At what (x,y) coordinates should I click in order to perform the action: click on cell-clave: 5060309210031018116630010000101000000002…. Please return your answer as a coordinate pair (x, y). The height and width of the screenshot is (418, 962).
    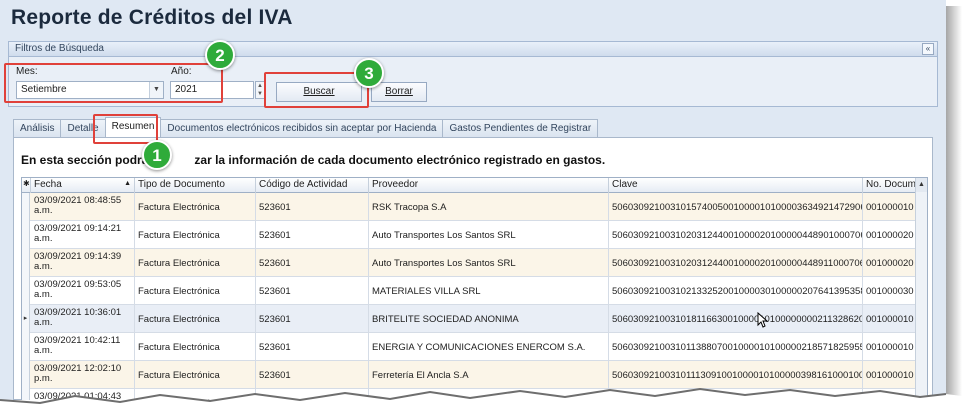
    Looking at the image, I should click on (736, 319).